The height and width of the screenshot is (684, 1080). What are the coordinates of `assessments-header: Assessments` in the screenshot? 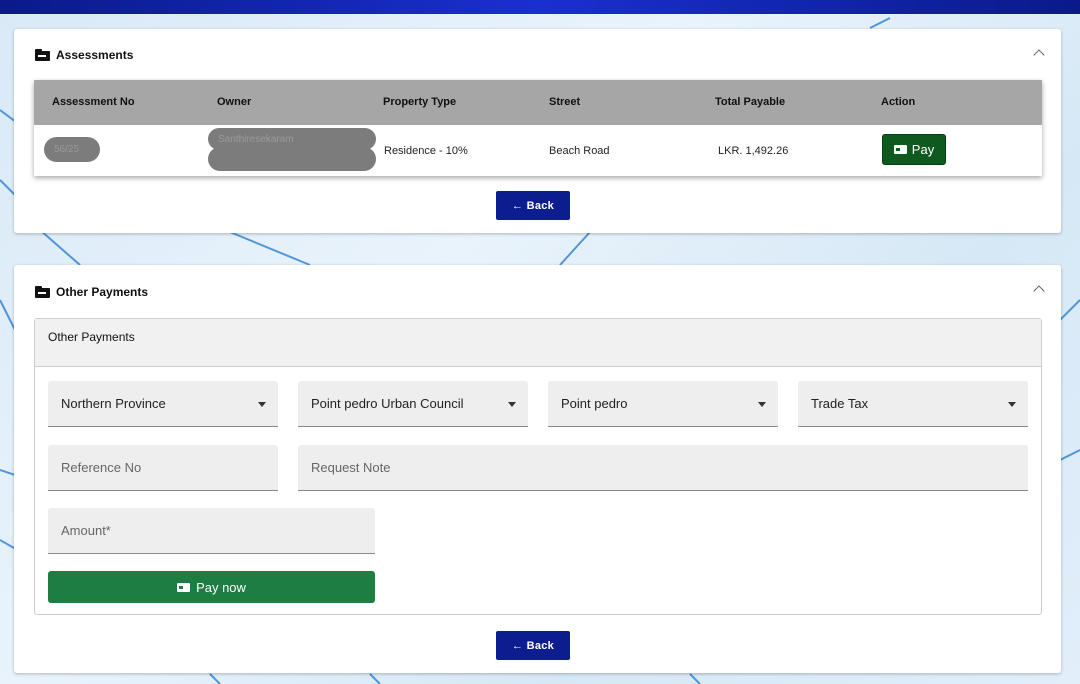 It's located at (84, 55).